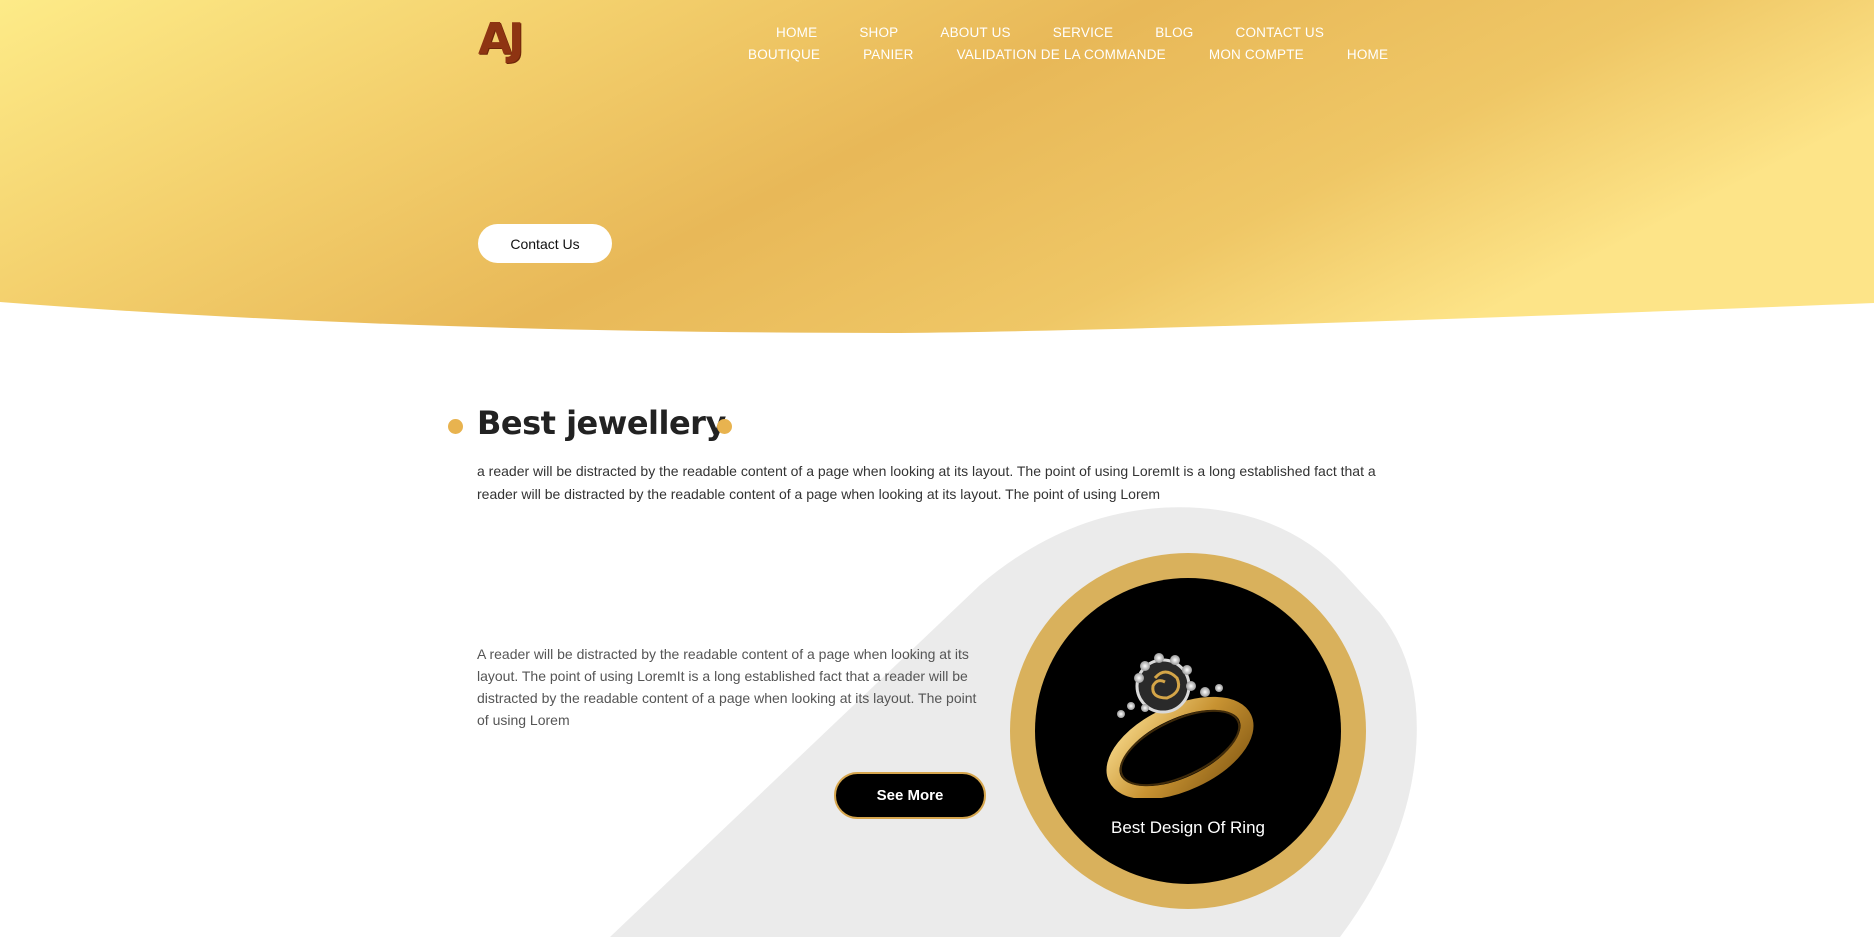 The height and width of the screenshot is (937, 1874). I want to click on nav-validation-commande: VALIDATION DE LA COMMANDE, so click(1061, 55).